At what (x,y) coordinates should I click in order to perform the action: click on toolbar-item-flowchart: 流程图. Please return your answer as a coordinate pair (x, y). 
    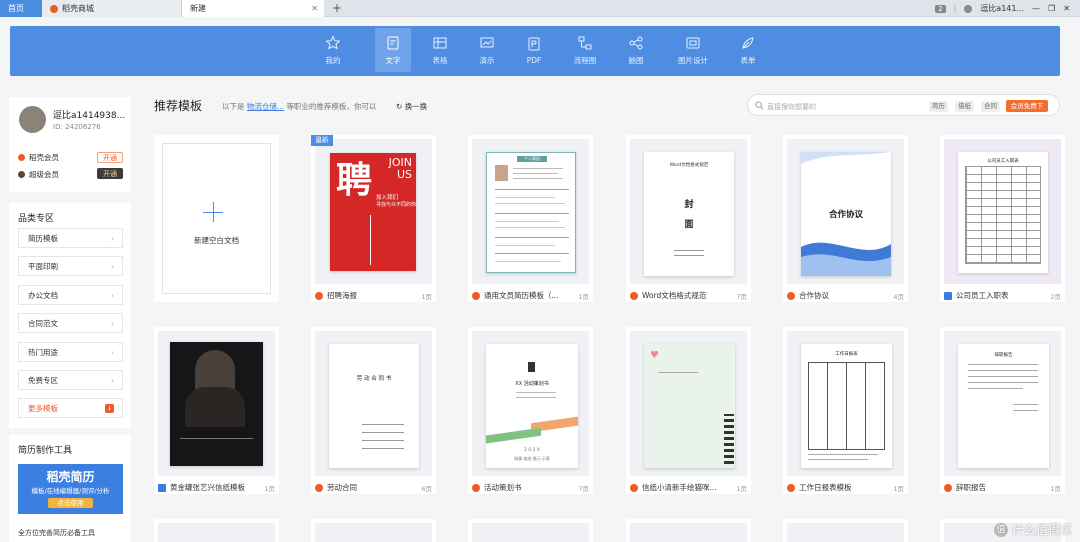
    Looking at the image, I should click on (585, 50).